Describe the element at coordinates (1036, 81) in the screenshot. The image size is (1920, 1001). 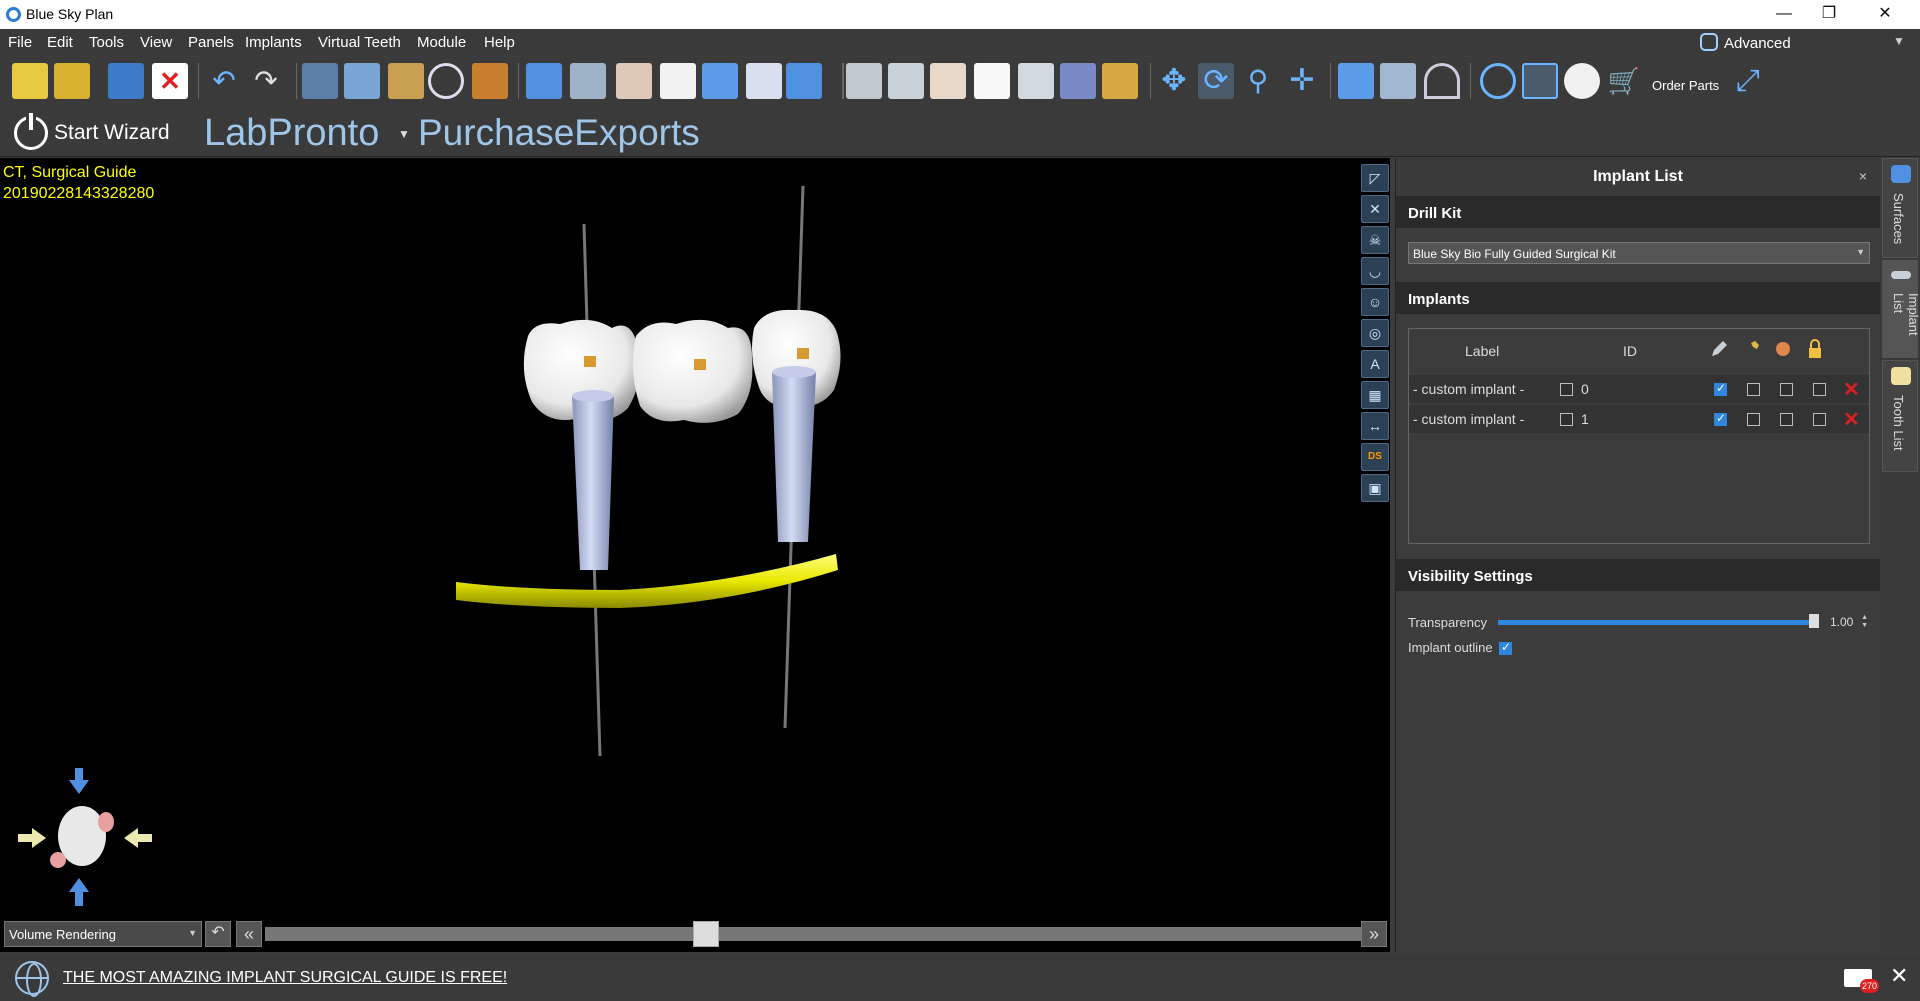
I see `abutment-icon` at that location.